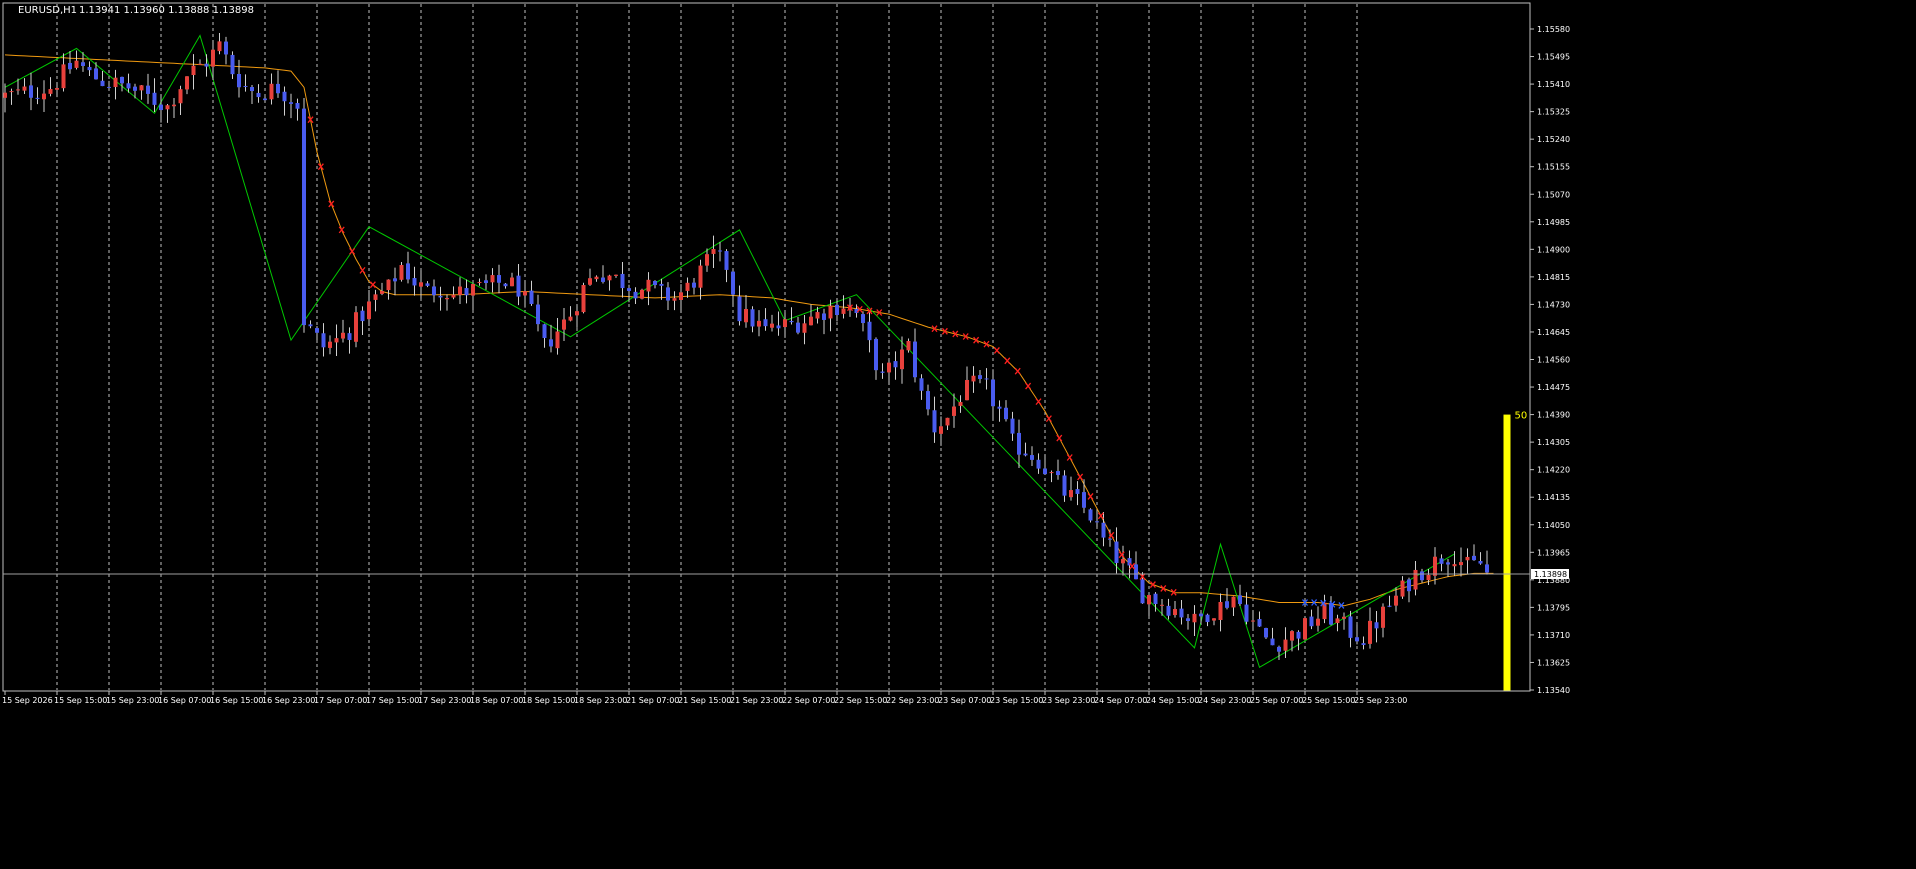  I want to click on x-tick-label: 23 Sep 07:00, so click(964, 700).